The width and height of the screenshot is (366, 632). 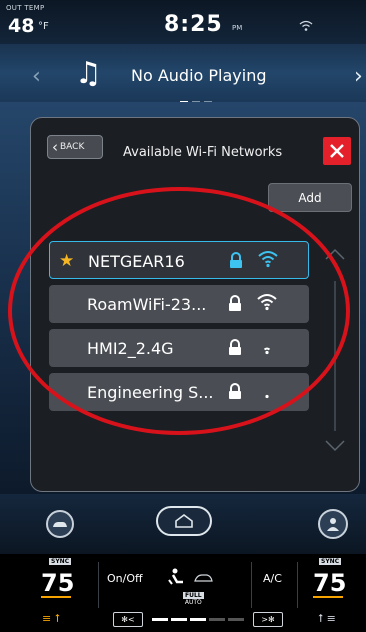 I want to click on favorite-star-icon: ★, so click(x=67, y=261).